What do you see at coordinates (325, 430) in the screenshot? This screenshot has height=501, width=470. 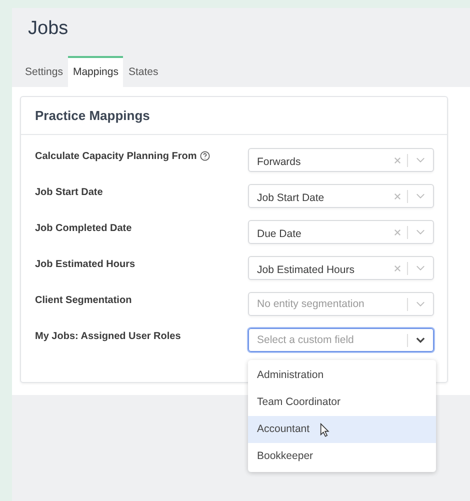 I see `cursor-icon` at bounding box center [325, 430].